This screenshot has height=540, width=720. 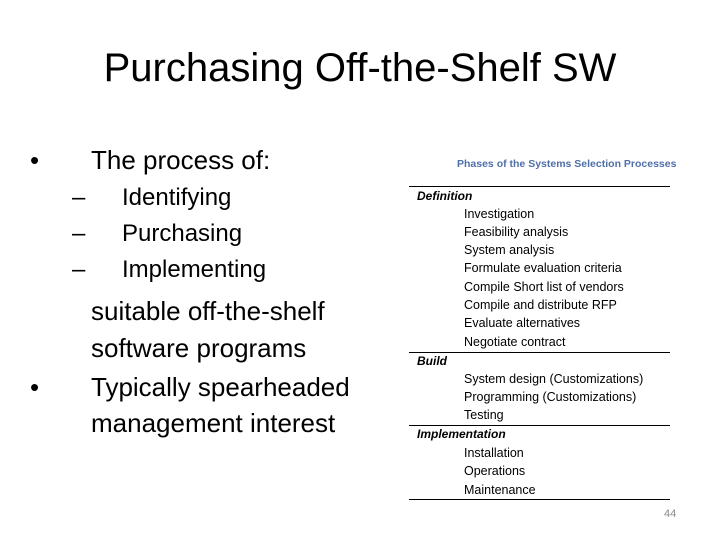 What do you see at coordinates (539, 186) in the screenshot?
I see `rule-top` at bounding box center [539, 186].